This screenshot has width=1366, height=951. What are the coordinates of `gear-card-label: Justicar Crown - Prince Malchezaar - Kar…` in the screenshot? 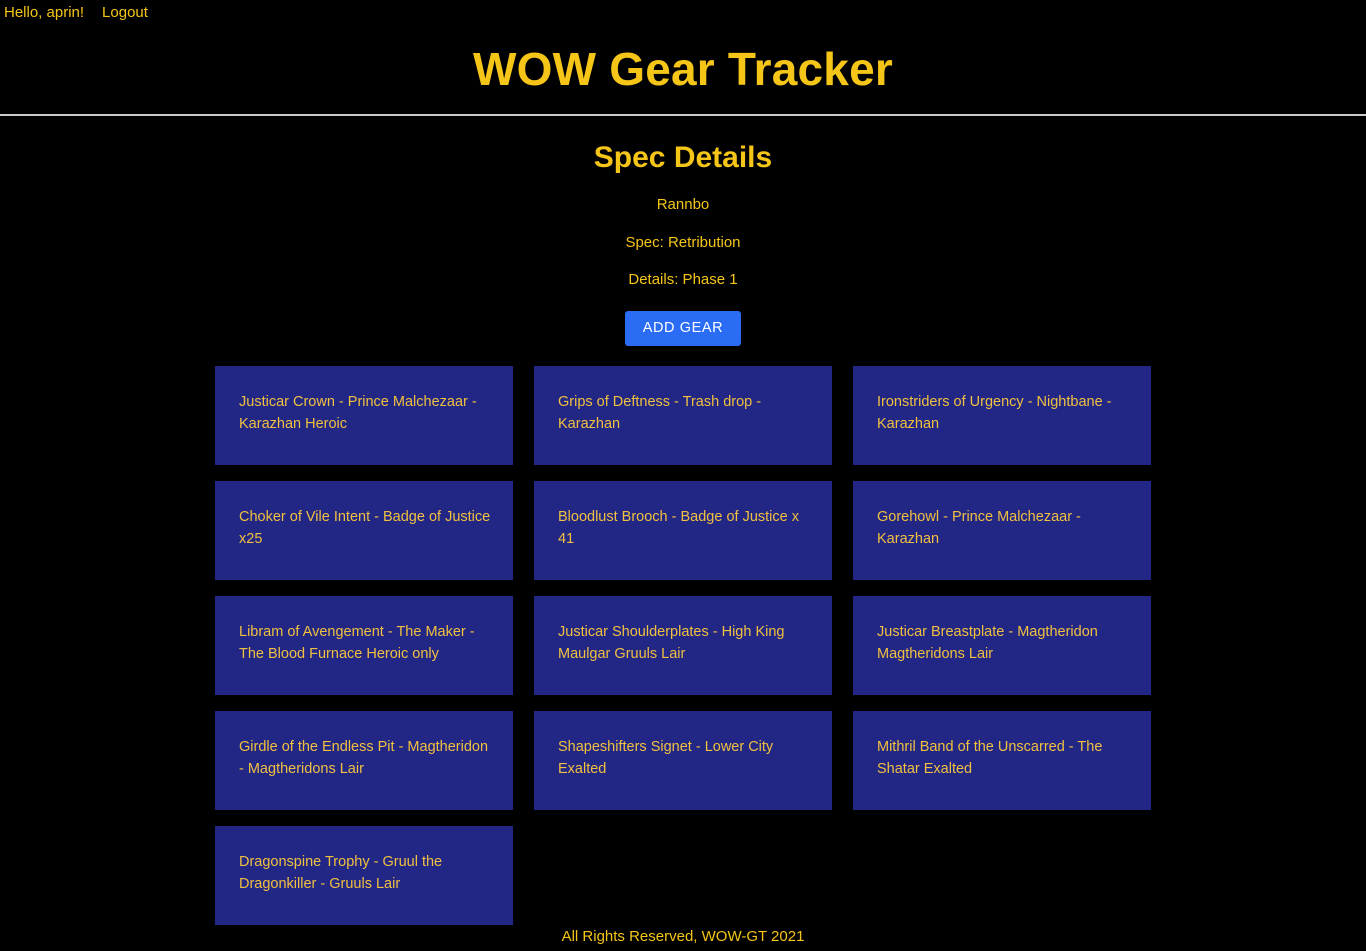 It's located at (358, 413).